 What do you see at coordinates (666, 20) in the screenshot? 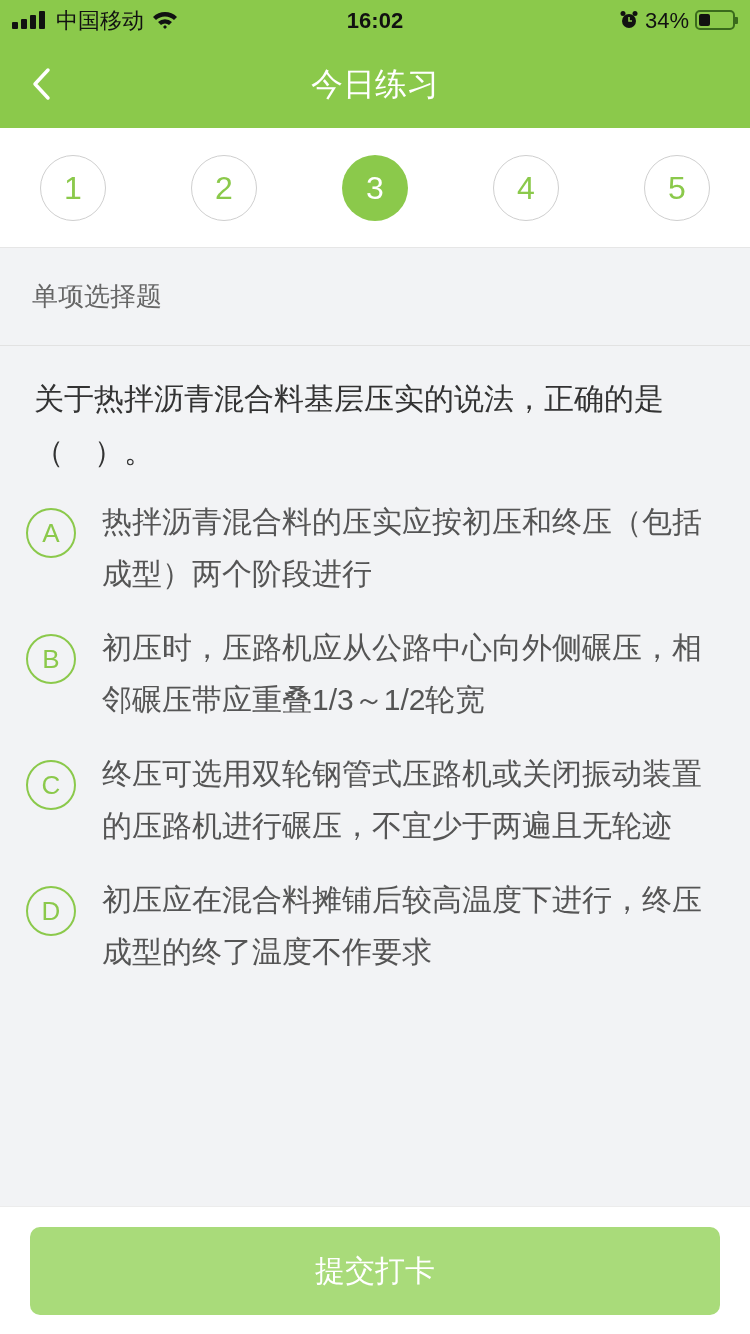
I see `battery-percent: 34%` at bounding box center [666, 20].